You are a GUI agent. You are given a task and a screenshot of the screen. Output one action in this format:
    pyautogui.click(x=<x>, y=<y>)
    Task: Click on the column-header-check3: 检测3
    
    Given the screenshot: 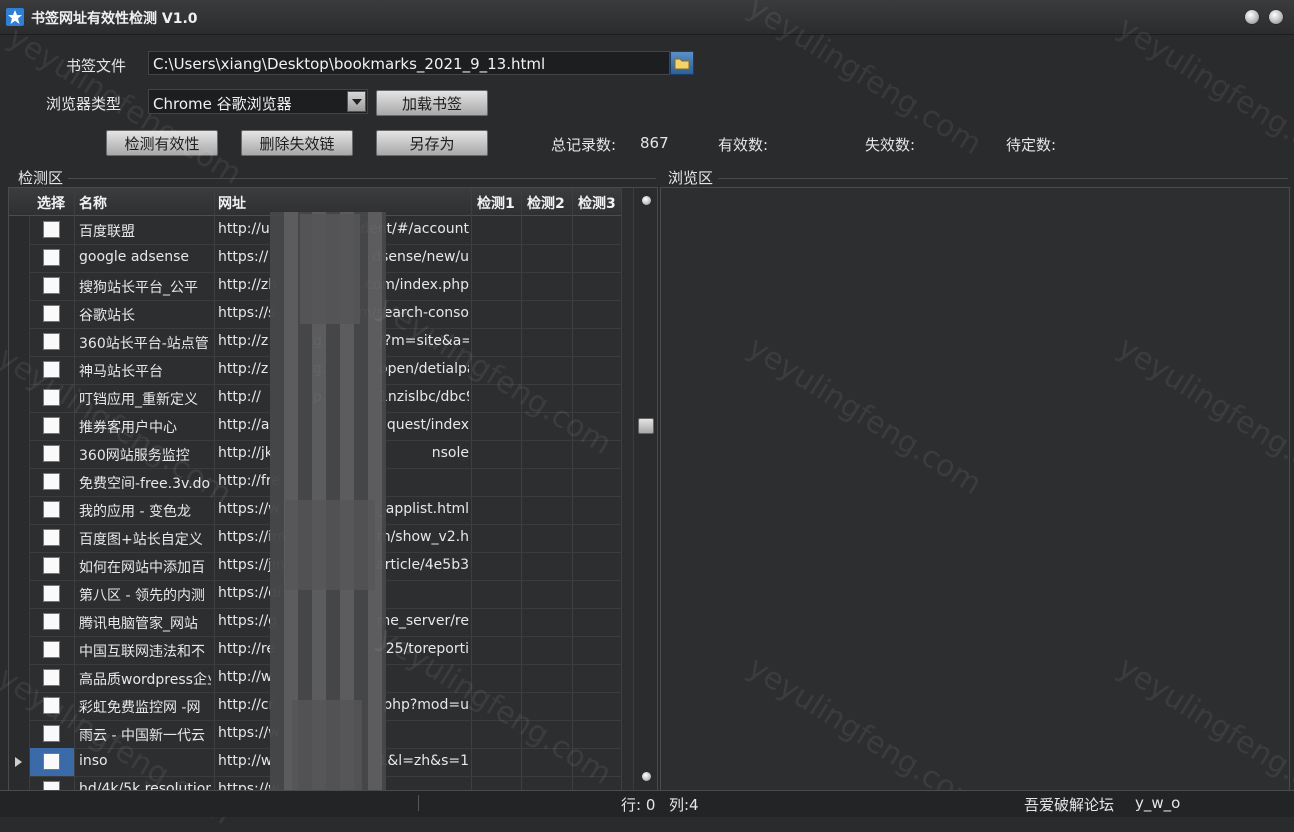 What is the action you would take?
    pyautogui.click(x=597, y=203)
    